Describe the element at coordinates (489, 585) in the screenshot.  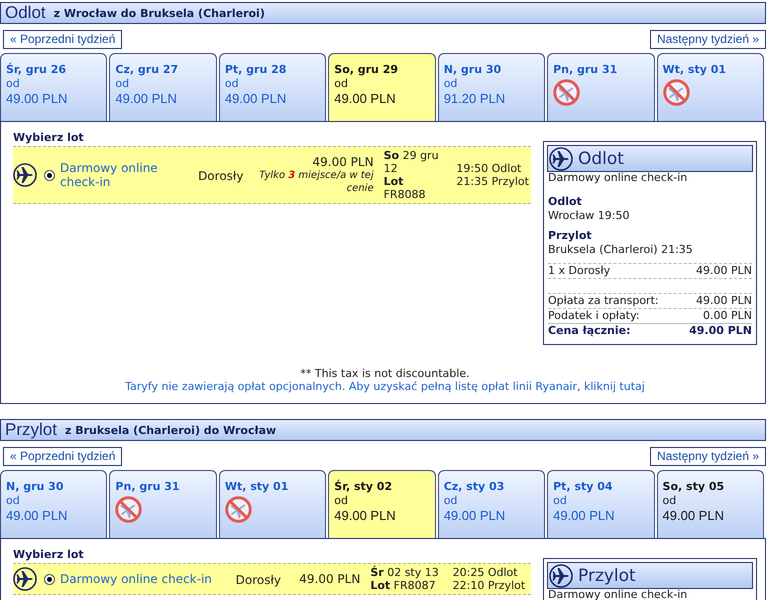
I see `arrival-time: 22:10 Przylot` at that location.